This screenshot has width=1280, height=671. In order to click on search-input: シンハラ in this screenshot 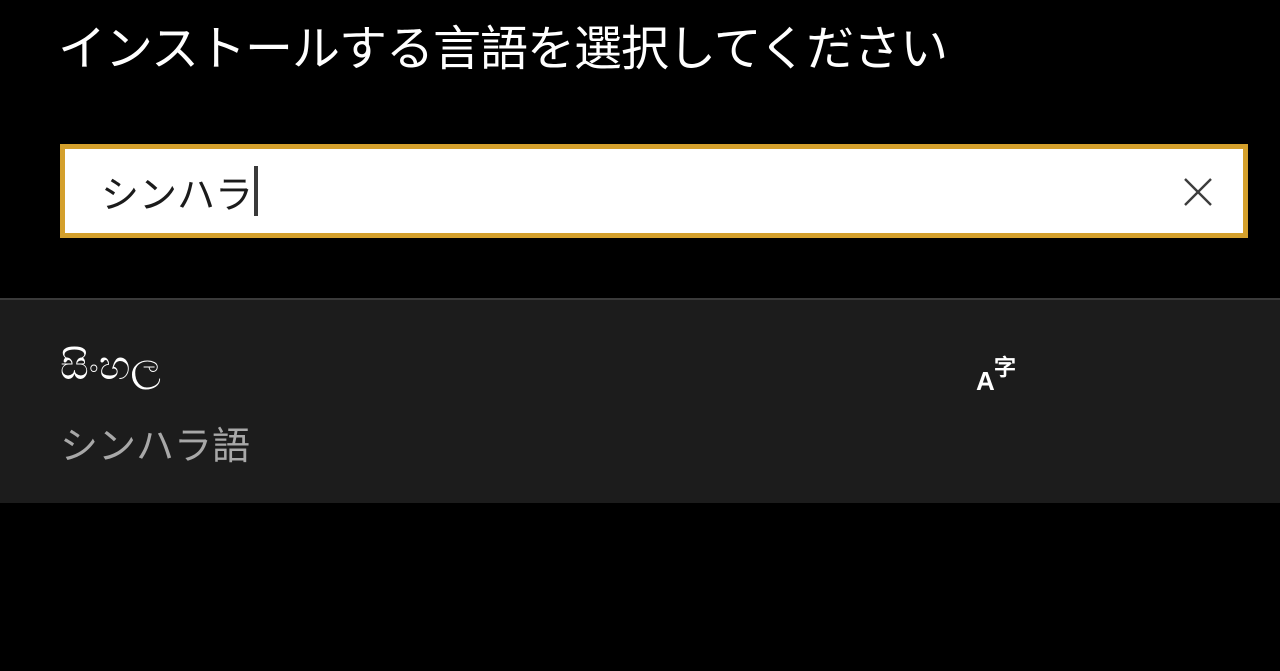, I will do `click(180, 191)`.